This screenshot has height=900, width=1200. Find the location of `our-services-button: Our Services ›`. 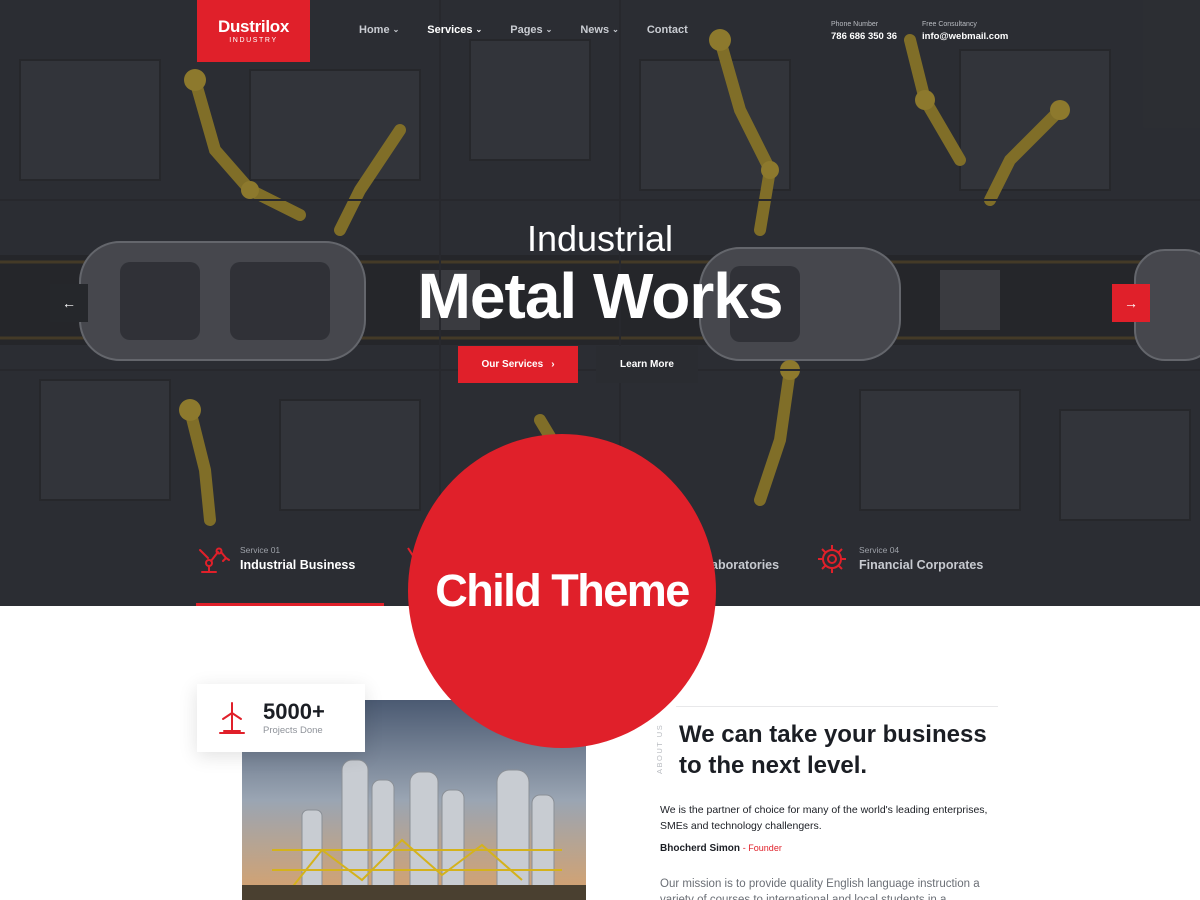

our-services-button: Our Services › is located at coordinates (518, 364).